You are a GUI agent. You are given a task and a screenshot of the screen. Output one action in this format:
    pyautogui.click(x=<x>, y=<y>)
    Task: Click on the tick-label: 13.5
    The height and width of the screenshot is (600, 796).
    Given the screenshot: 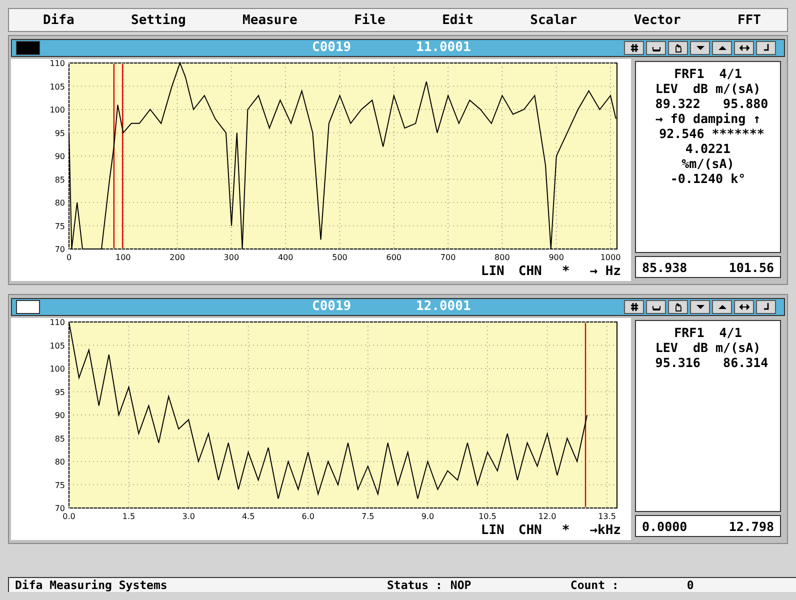 What is the action you would take?
    pyautogui.click(x=607, y=516)
    